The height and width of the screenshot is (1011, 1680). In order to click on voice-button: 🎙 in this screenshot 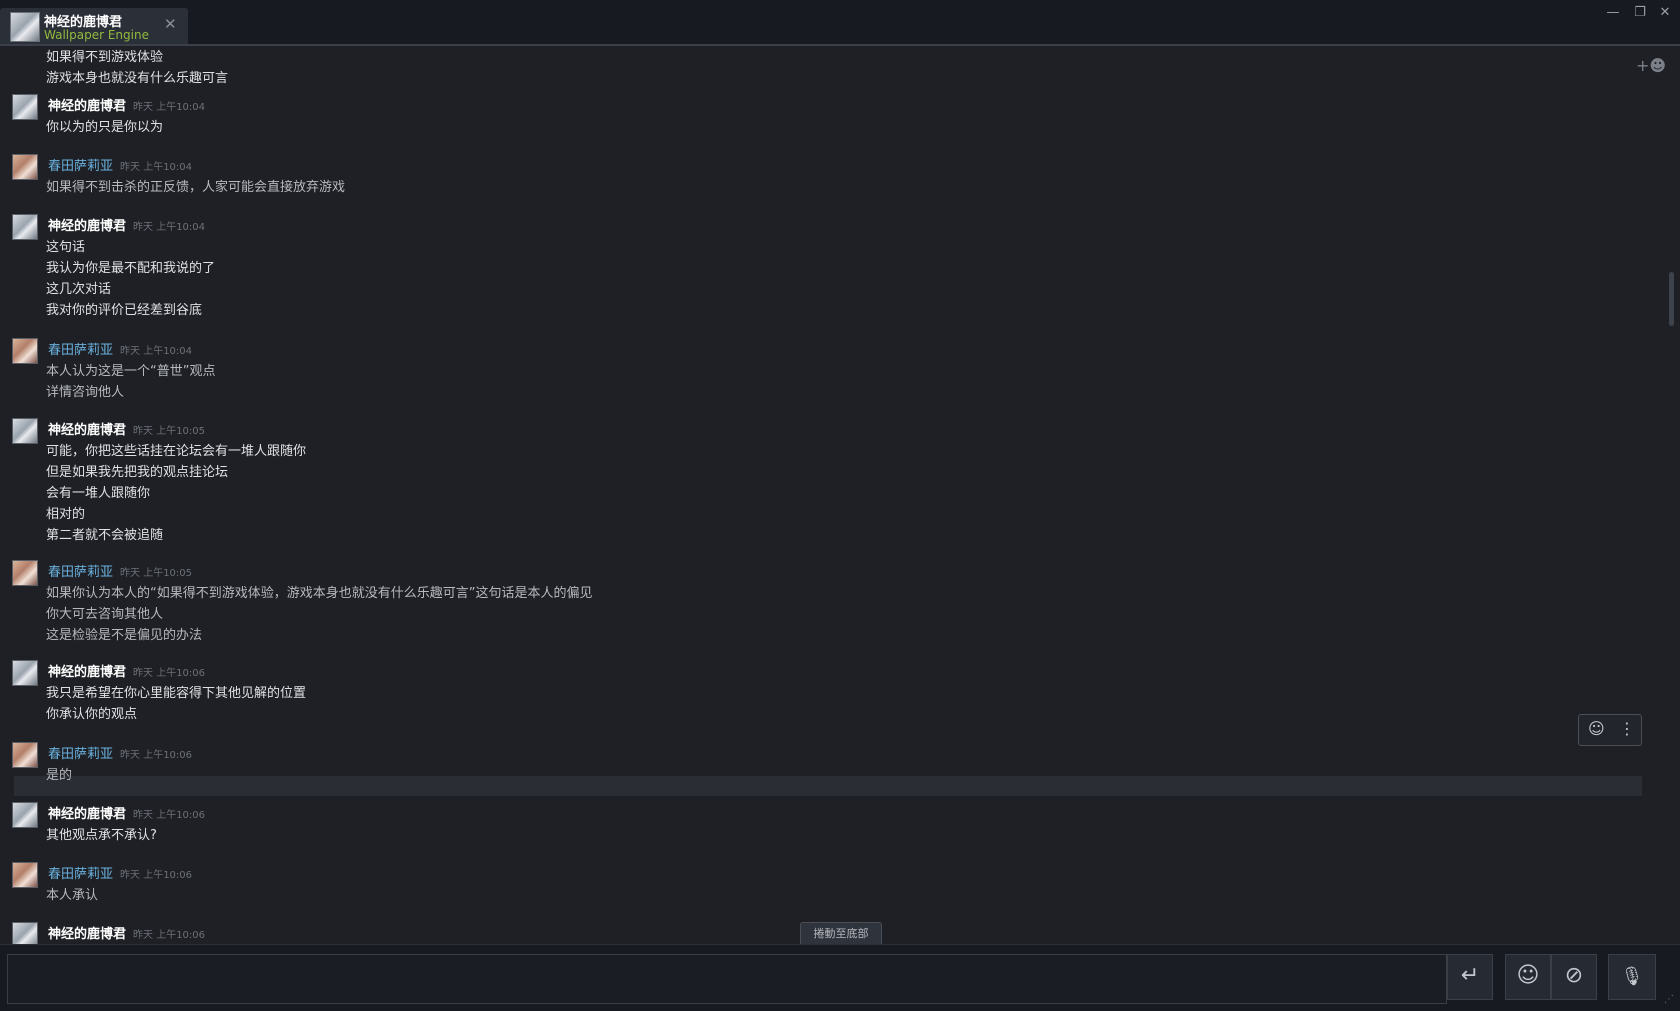, I will do `click(1632, 977)`.